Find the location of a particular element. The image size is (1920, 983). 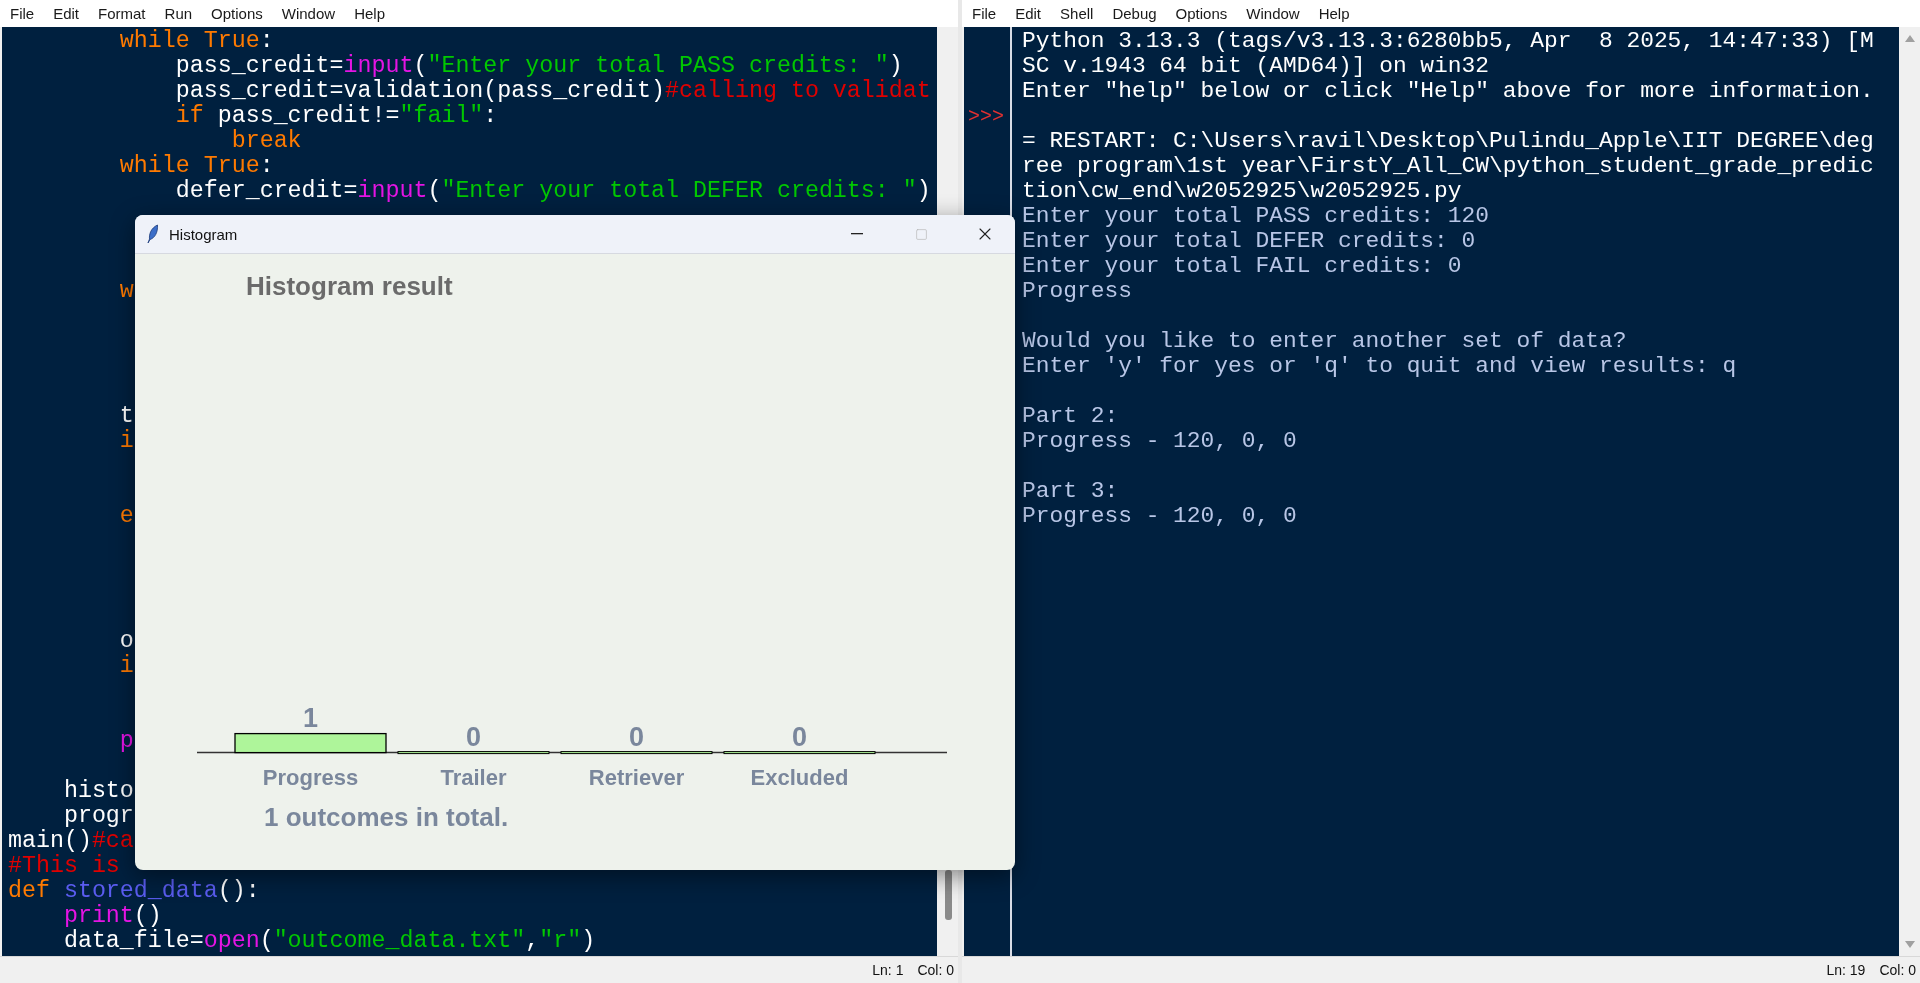

code-line: progr is located at coordinates (98, 816).